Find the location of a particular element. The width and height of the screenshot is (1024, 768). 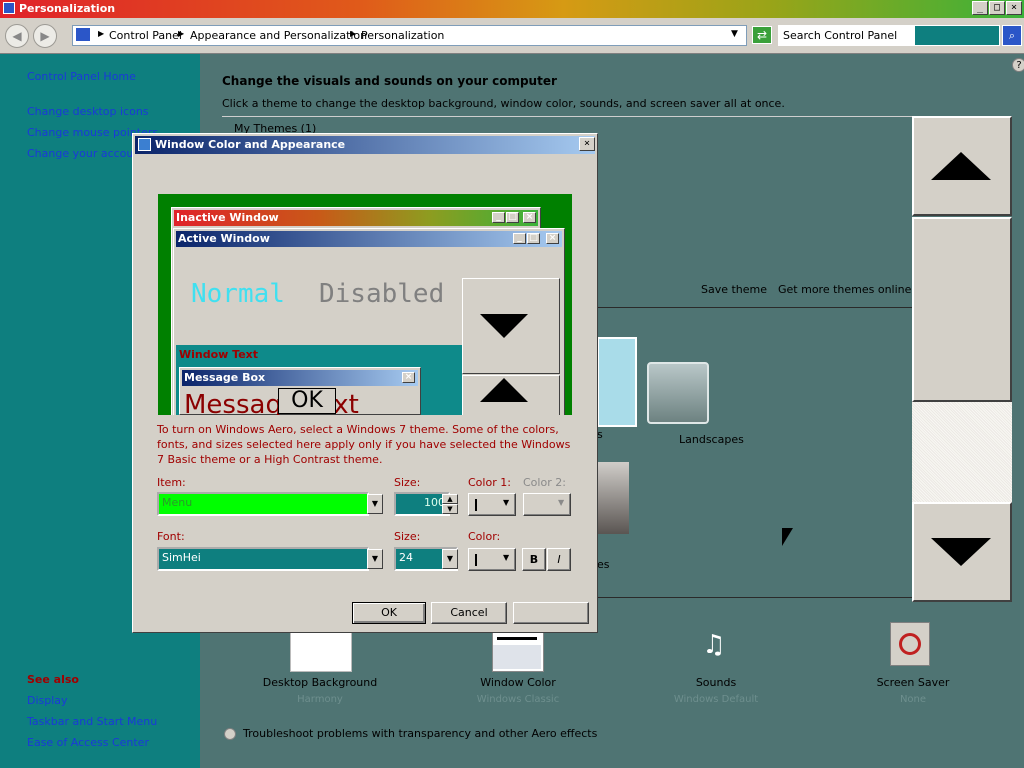

dialog-title: Window Color and Appearance is located at coordinates (250, 144).